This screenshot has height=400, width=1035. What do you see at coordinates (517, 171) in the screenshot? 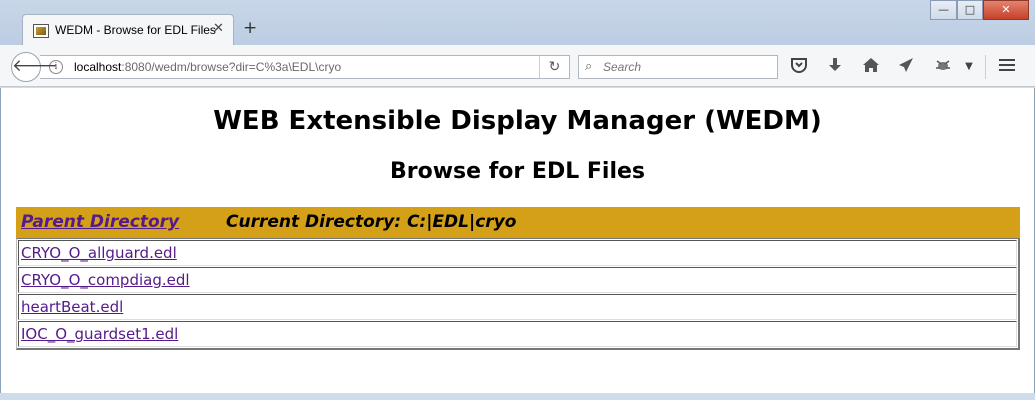
I see `page-subtitle: Browse for EDL Files` at bounding box center [517, 171].